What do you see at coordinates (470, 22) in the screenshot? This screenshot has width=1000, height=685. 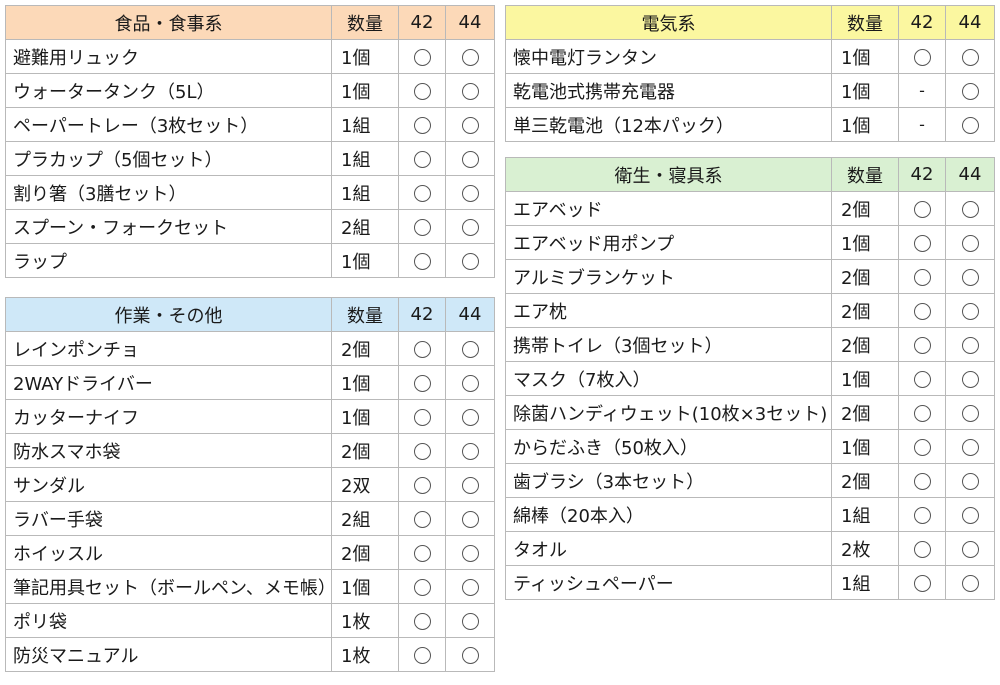 I see `col-44-header: 44` at bounding box center [470, 22].